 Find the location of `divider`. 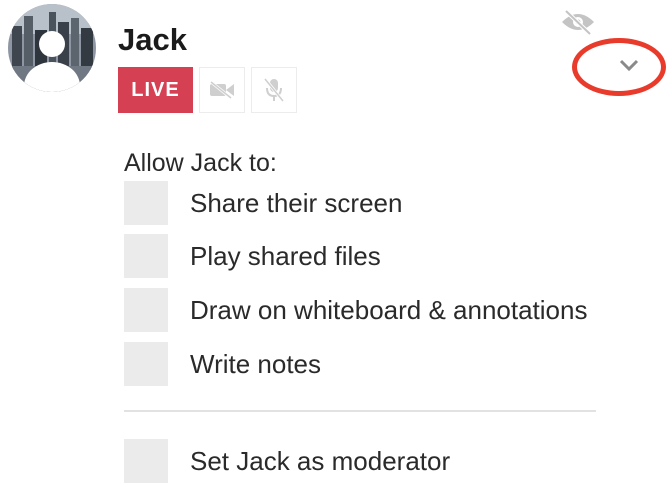

divider is located at coordinates (360, 411).